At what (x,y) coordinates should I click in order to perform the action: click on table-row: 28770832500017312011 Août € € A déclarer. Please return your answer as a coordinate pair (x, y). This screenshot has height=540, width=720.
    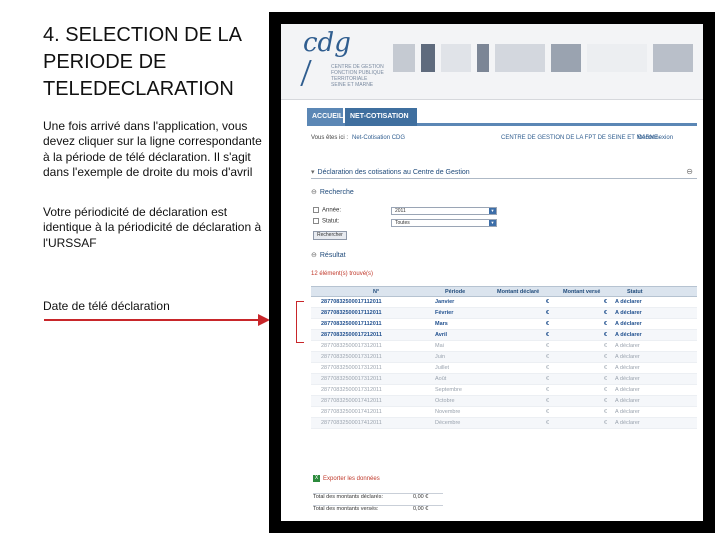
    Looking at the image, I should click on (504, 379).